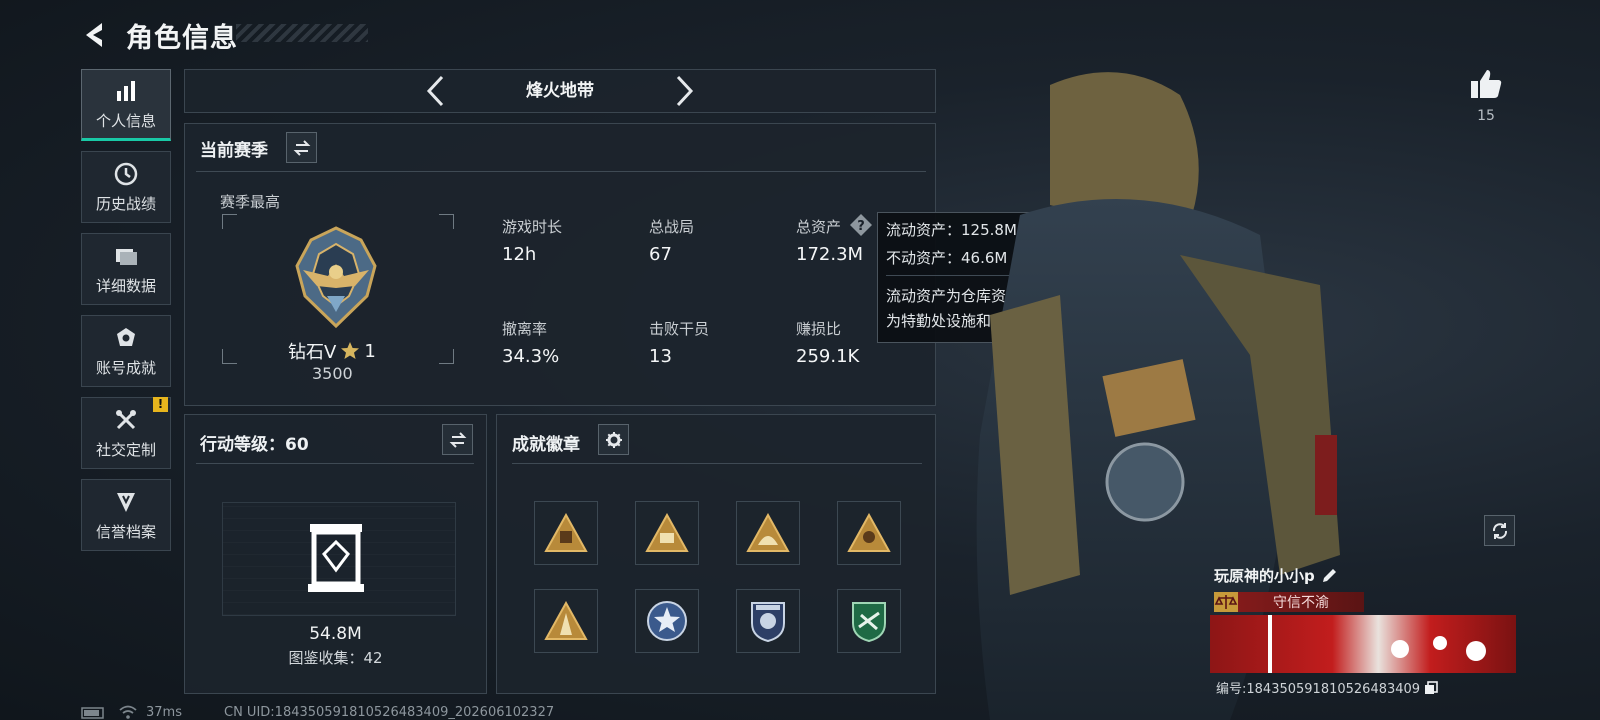 This screenshot has width=1600, height=720. What do you see at coordinates (660, 356) in the screenshot?
I see `stat-value: 13` at bounding box center [660, 356].